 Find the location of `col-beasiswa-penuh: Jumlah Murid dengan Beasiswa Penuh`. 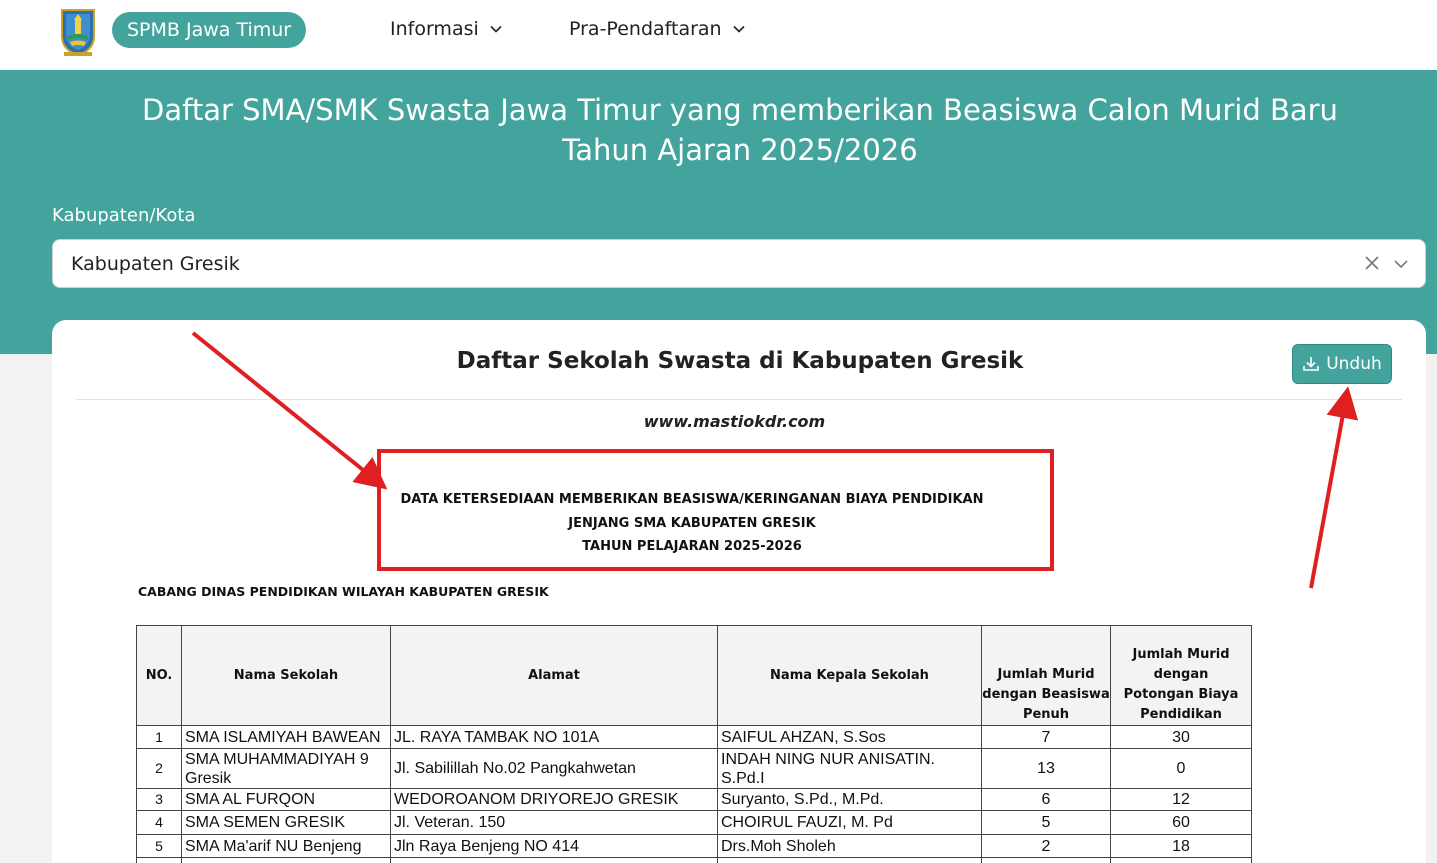

col-beasiswa-penuh: Jumlah Murid dengan Beasiswa Penuh is located at coordinates (1046, 675).